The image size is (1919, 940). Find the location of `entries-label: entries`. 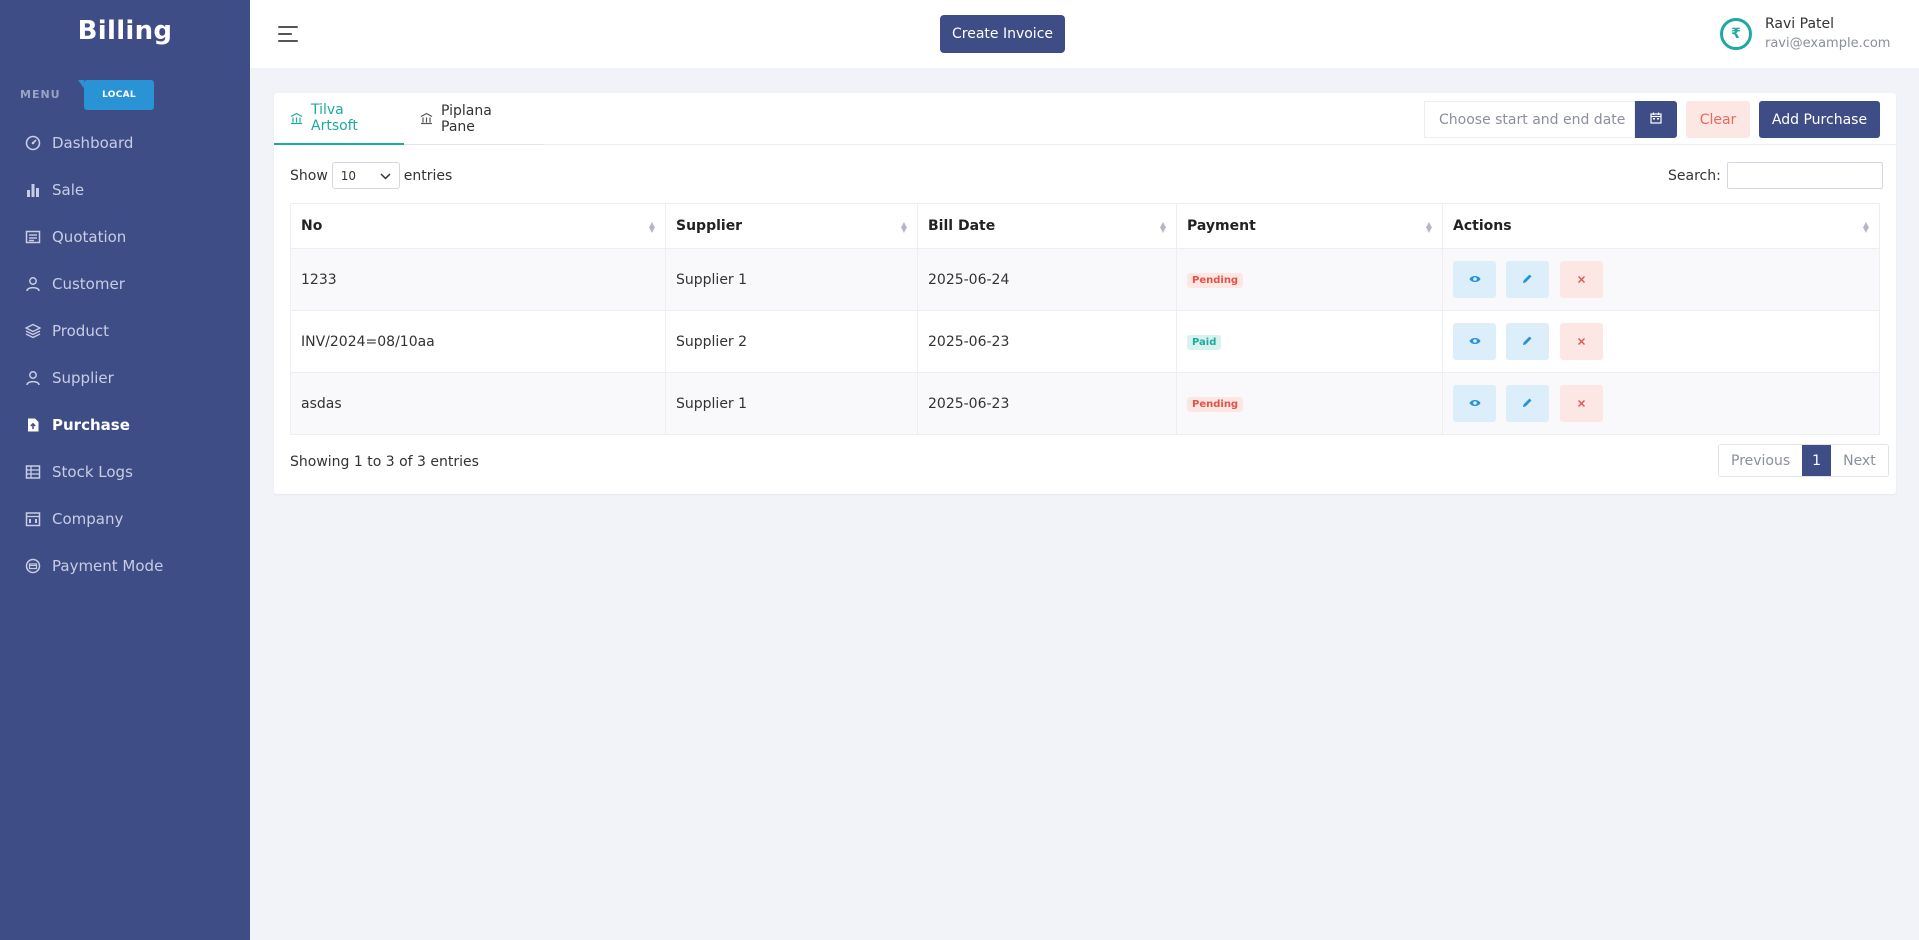

entries-label: entries is located at coordinates (428, 175).